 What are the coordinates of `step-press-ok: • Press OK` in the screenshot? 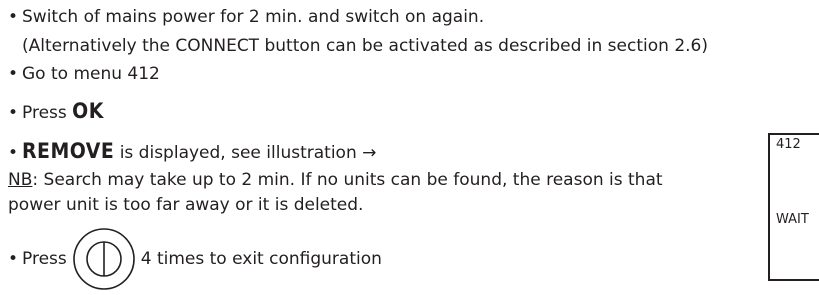 It's located at (56, 112).